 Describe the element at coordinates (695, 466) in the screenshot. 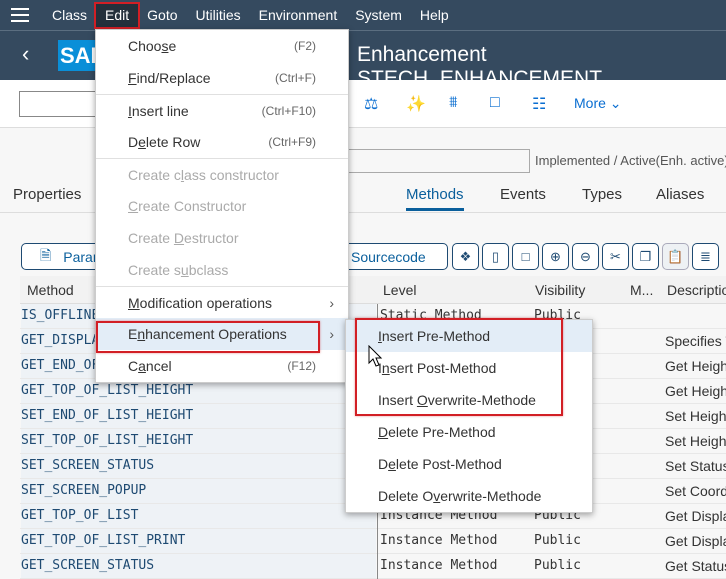

I see `description-cell: Set Status` at that location.